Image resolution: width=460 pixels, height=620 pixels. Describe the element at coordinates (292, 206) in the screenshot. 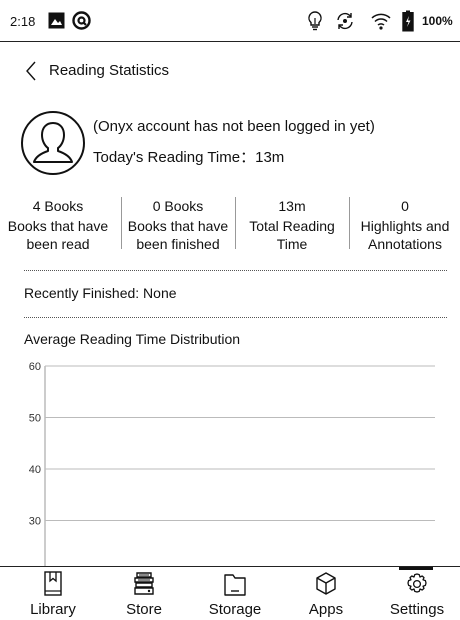

I see `stat-value: 13m` at that location.